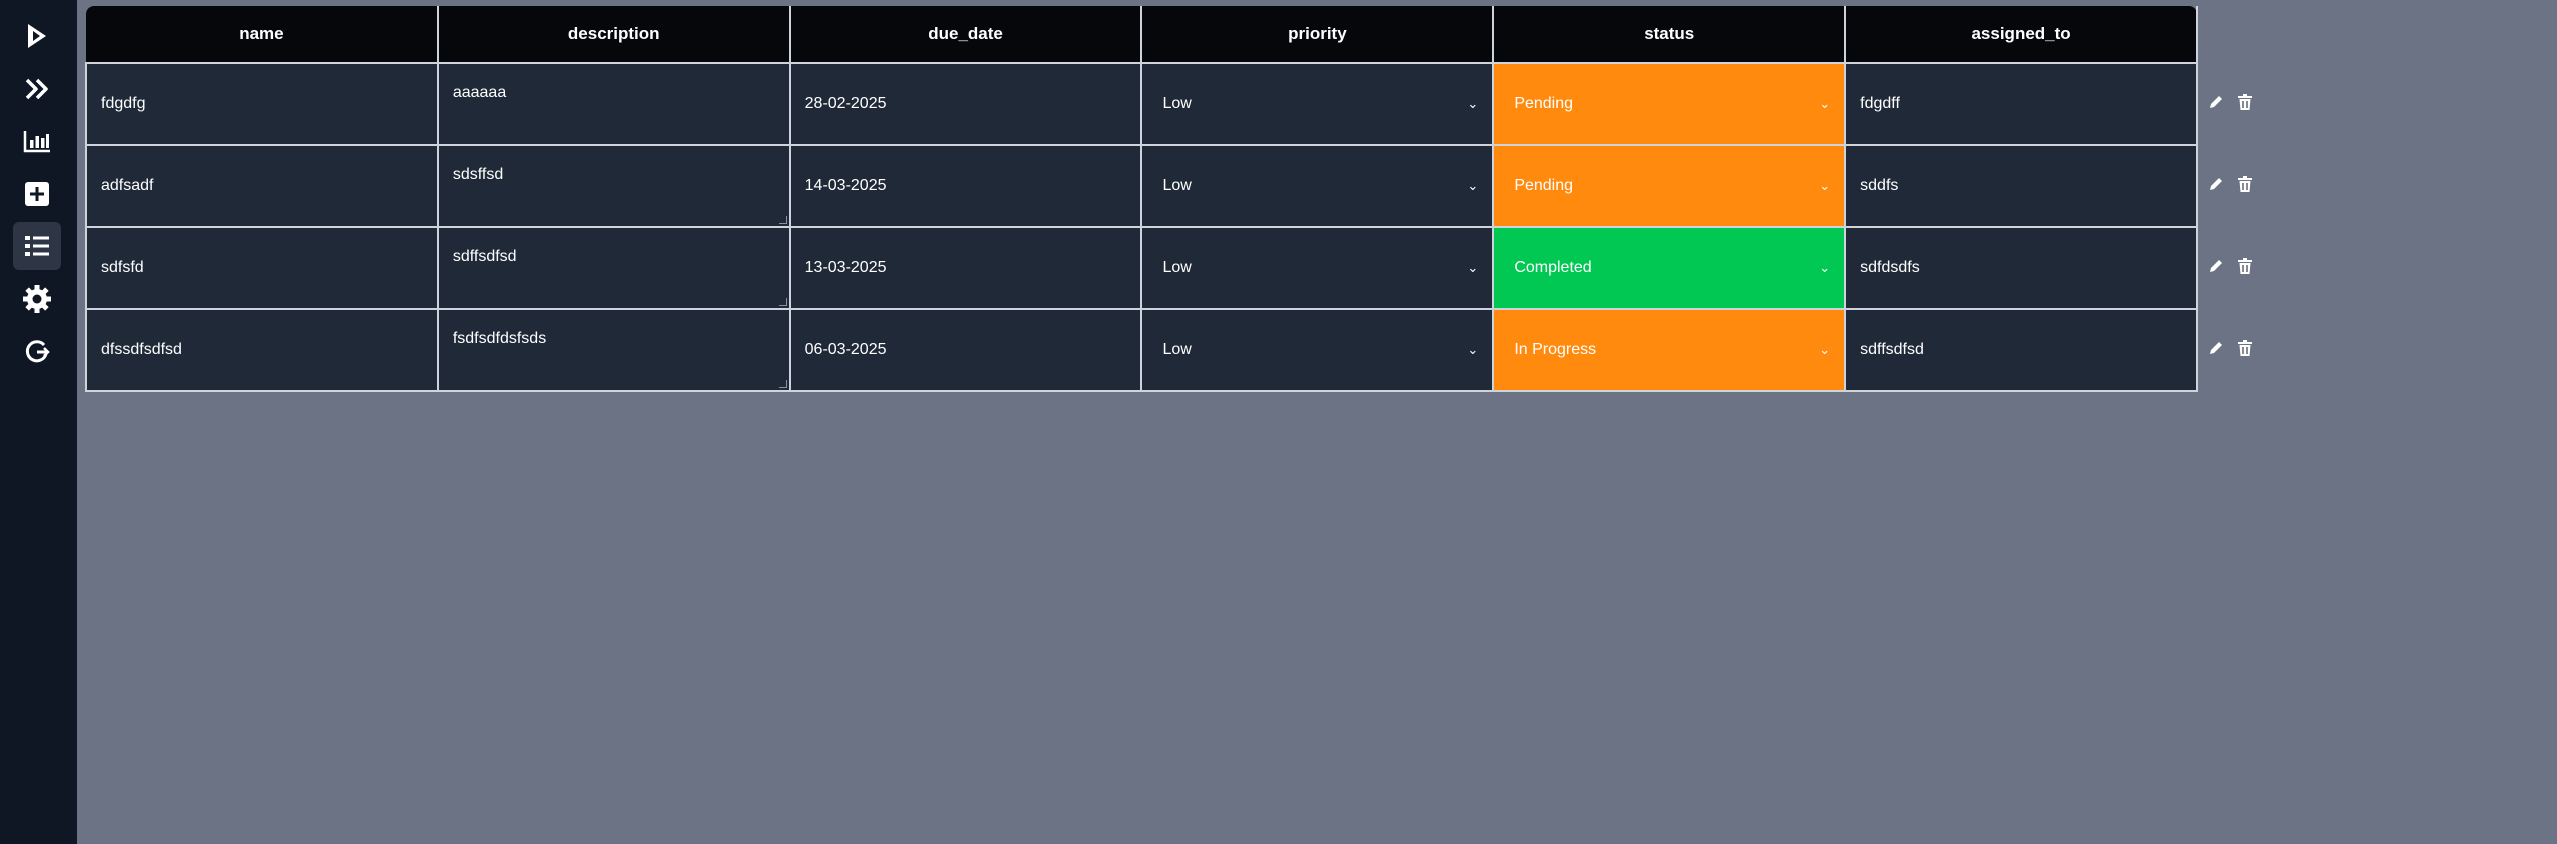 The image size is (2557, 844). What do you see at coordinates (37, 352) in the screenshot?
I see `logout-icon` at bounding box center [37, 352].